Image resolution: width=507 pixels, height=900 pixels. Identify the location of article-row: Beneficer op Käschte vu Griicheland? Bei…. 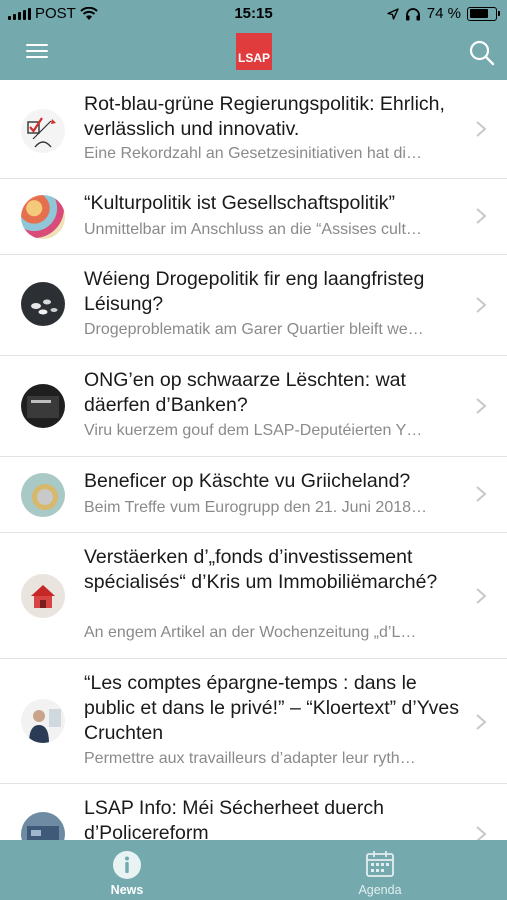
(253, 495).